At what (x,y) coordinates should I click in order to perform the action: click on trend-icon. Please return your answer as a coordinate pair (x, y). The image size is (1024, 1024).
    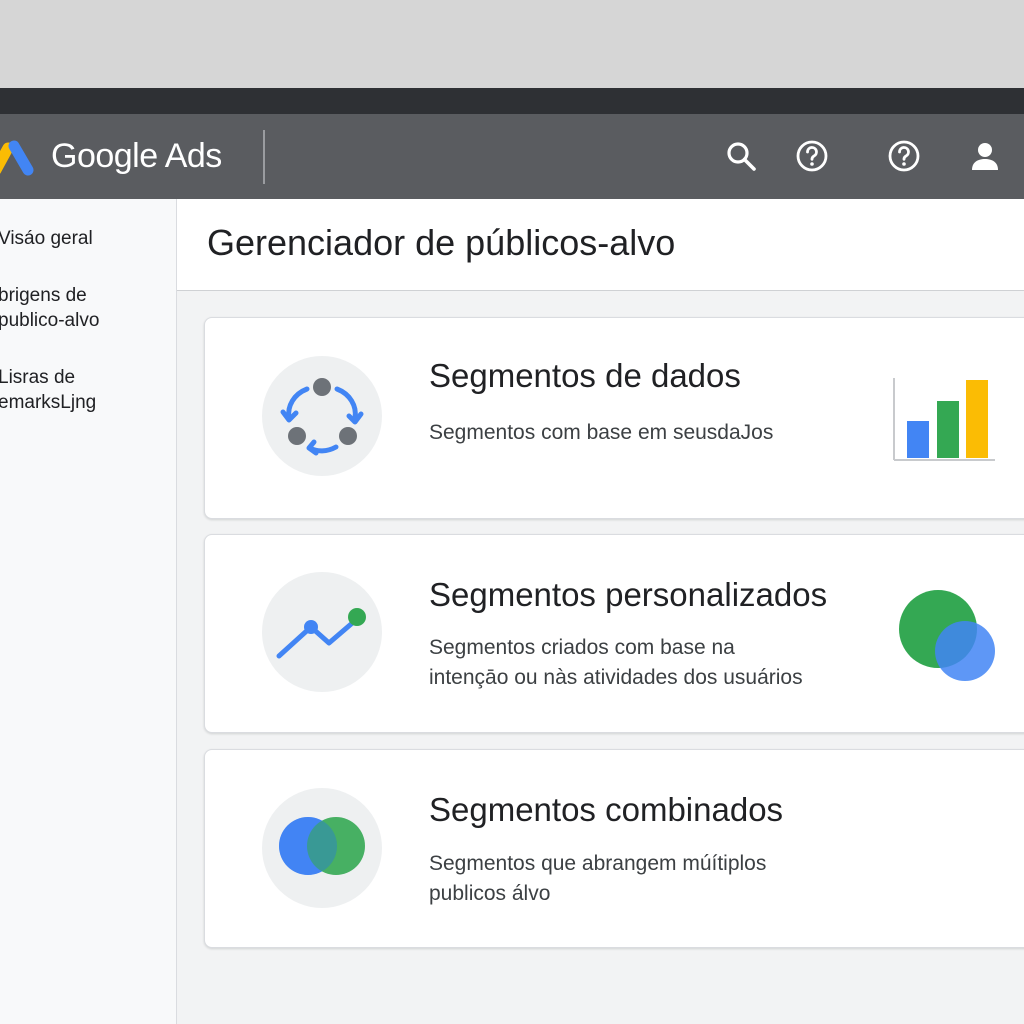
    Looking at the image, I should click on (322, 632).